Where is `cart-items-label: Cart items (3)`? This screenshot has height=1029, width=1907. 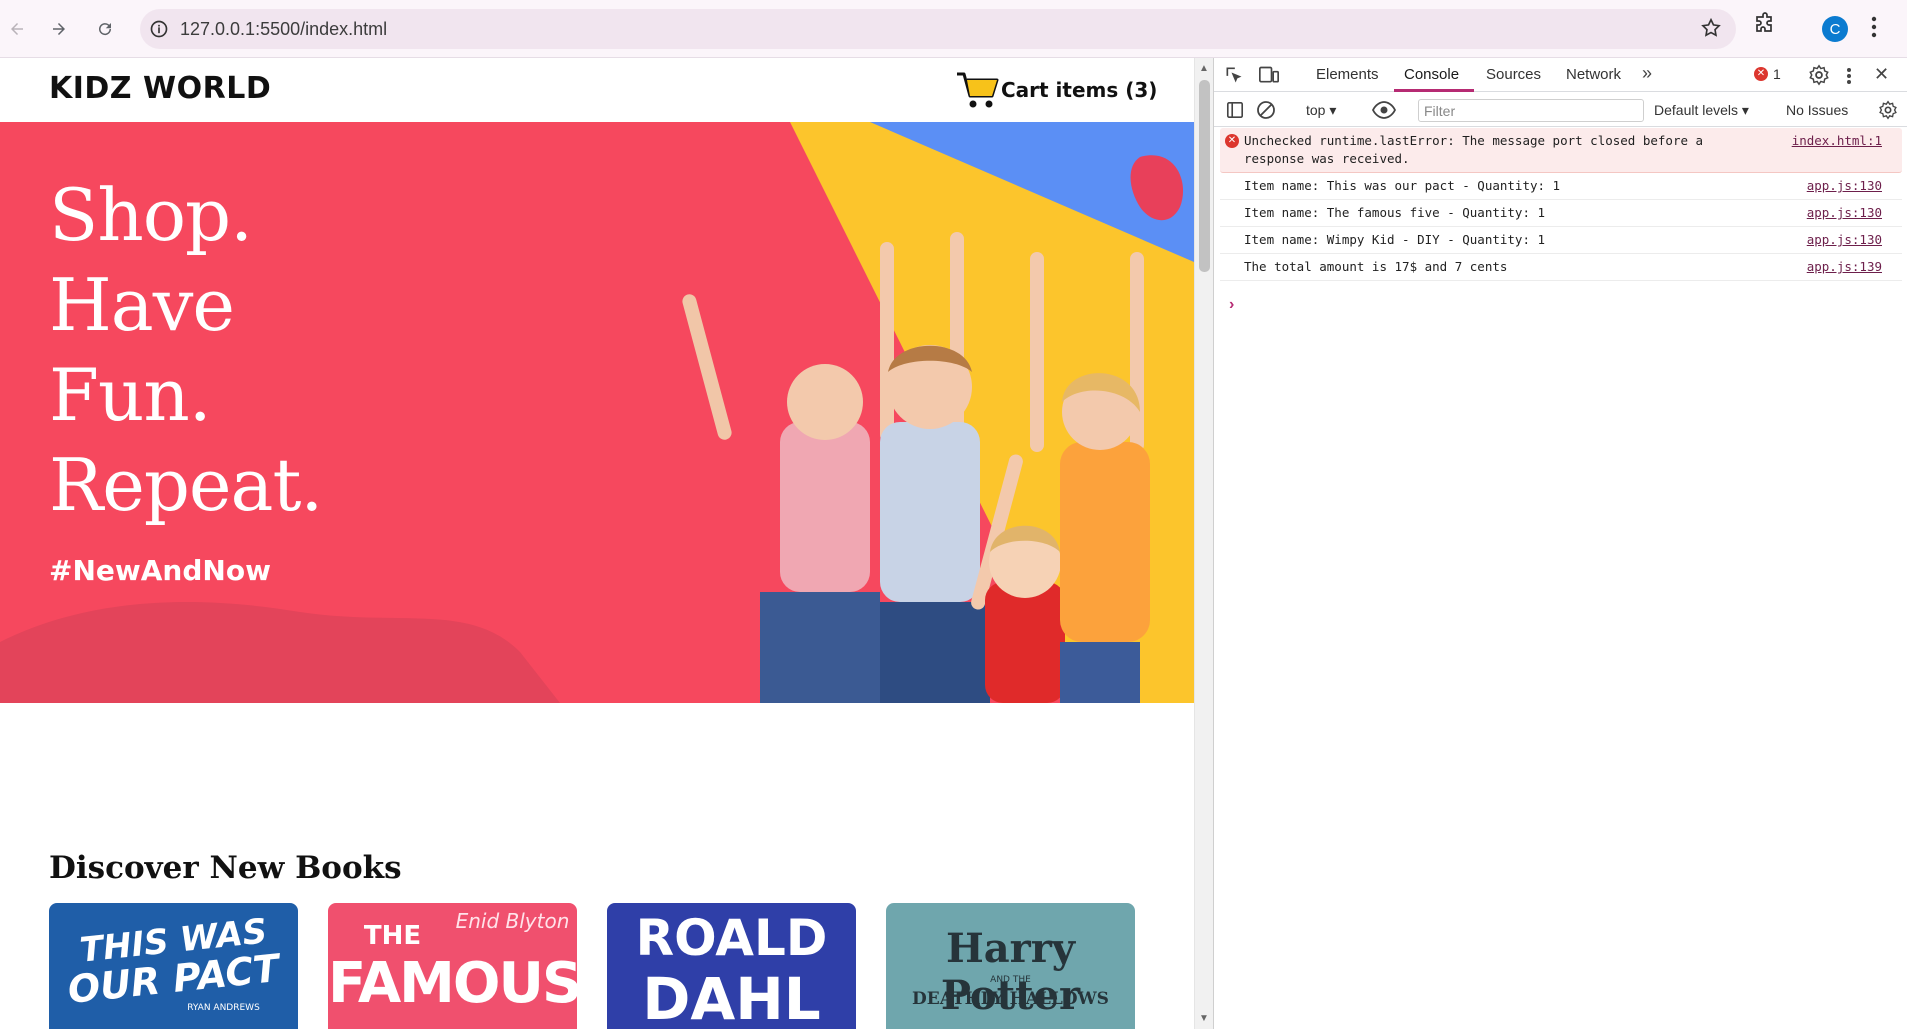
cart-items-label: Cart items (3) is located at coordinates (1079, 90).